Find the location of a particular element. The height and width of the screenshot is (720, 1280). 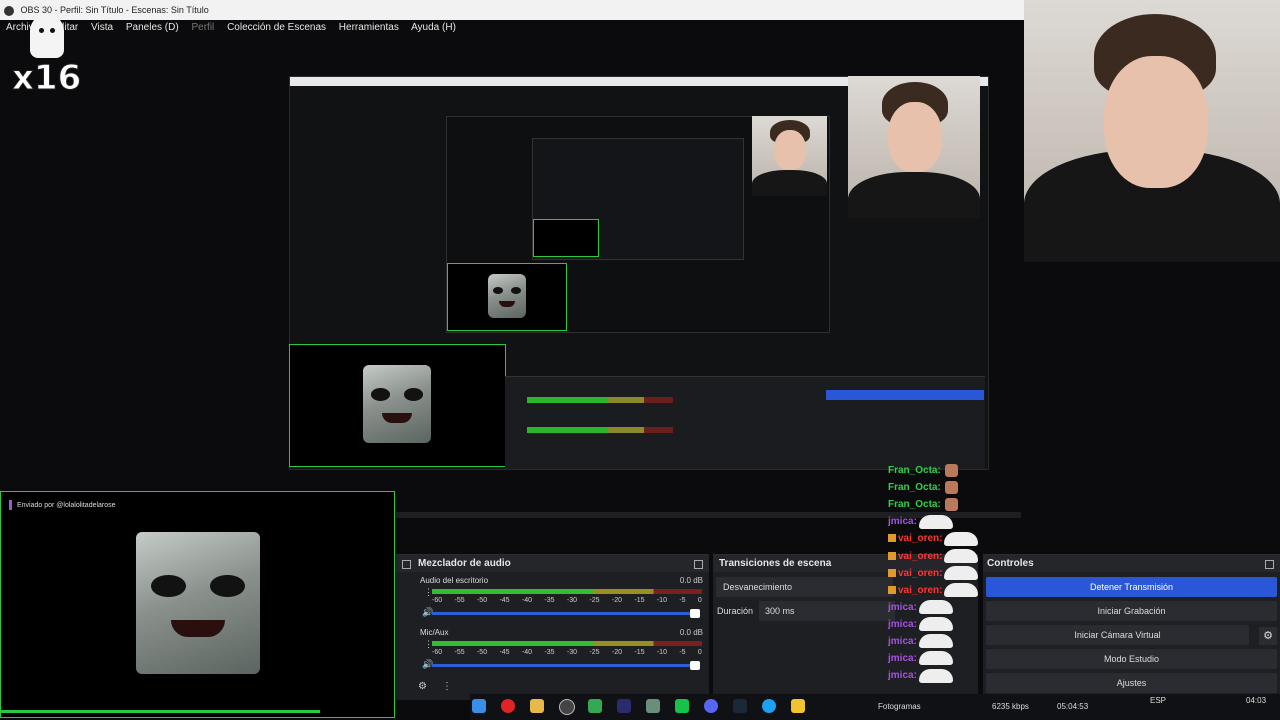

opera-icon is located at coordinates (508, 706).